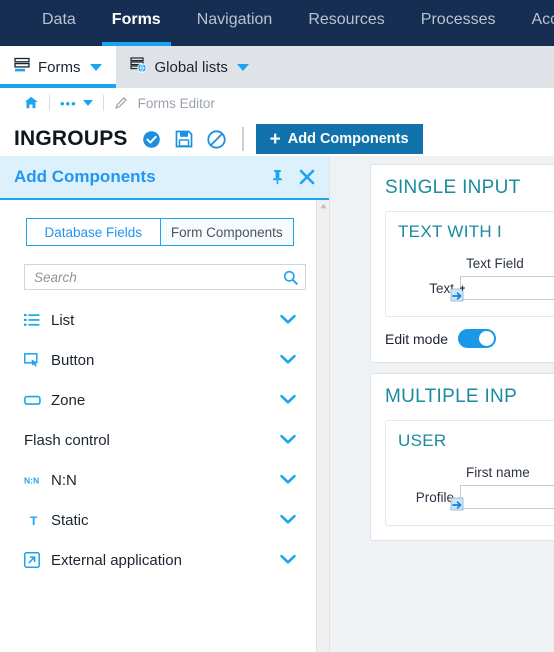  What do you see at coordinates (158, 400) in the screenshot?
I see `category-zone: Zone` at bounding box center [158, 400].